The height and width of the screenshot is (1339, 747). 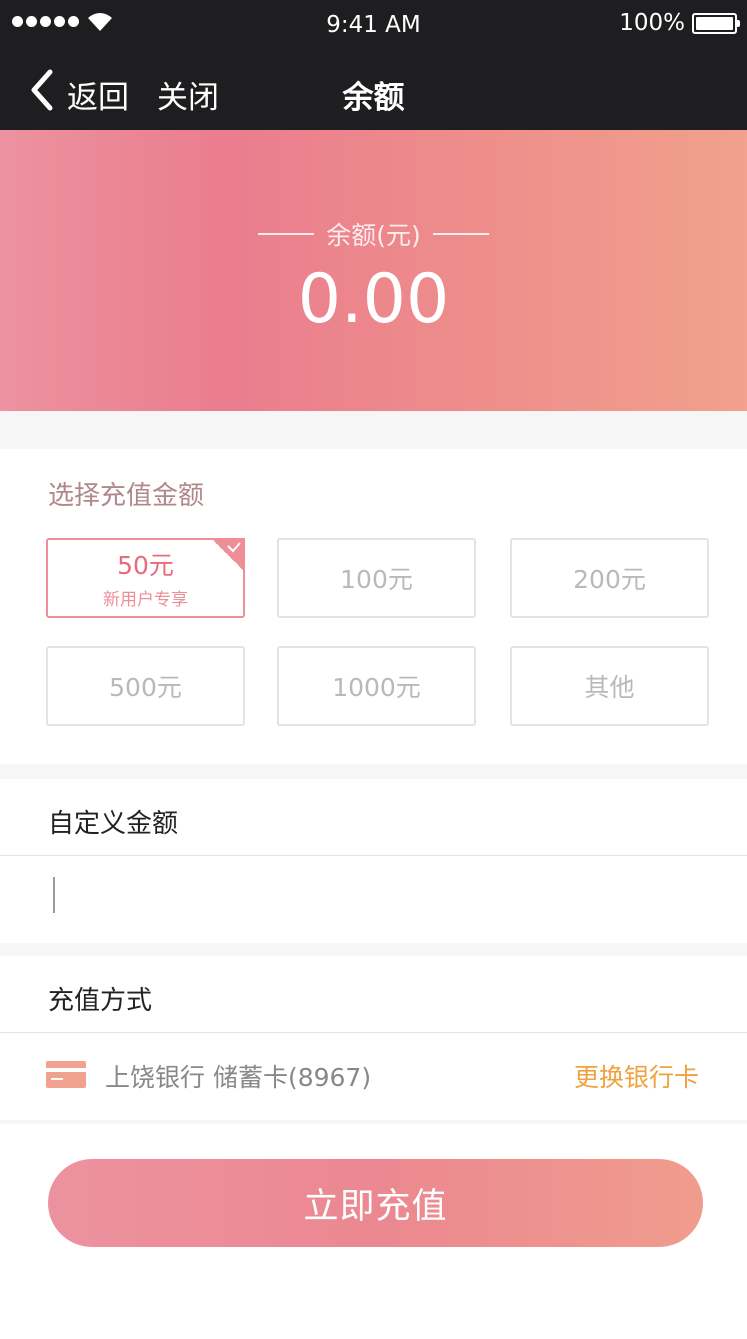 I want to click on custom-amount-section: 自定义金额, so click(x=373, y=861).